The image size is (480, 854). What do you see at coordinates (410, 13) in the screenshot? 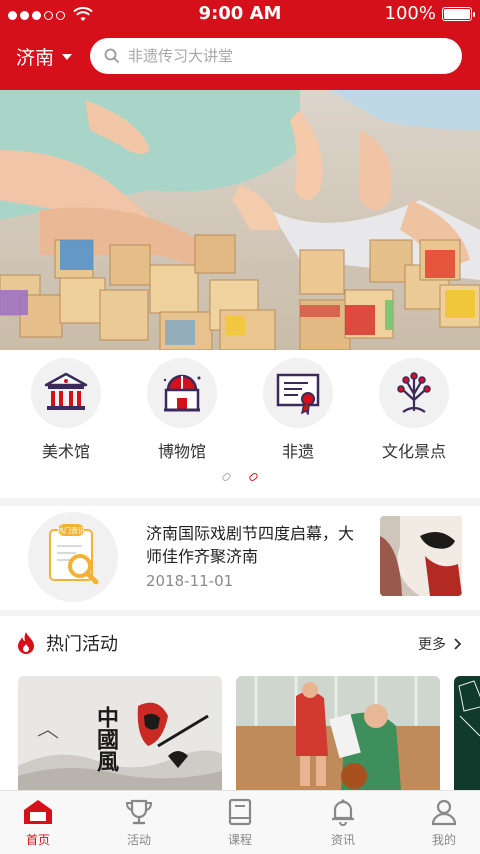
I see `battery-percent: 100%` at bounding box center [410, 13].